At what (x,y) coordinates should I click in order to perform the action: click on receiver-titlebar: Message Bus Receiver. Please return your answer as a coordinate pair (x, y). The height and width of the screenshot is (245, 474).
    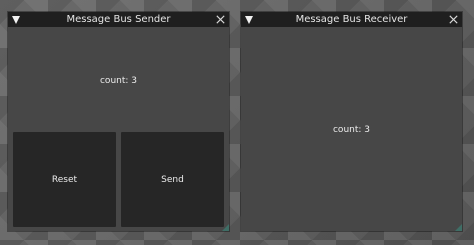
    Looking at the image, I should click on (351, 19).